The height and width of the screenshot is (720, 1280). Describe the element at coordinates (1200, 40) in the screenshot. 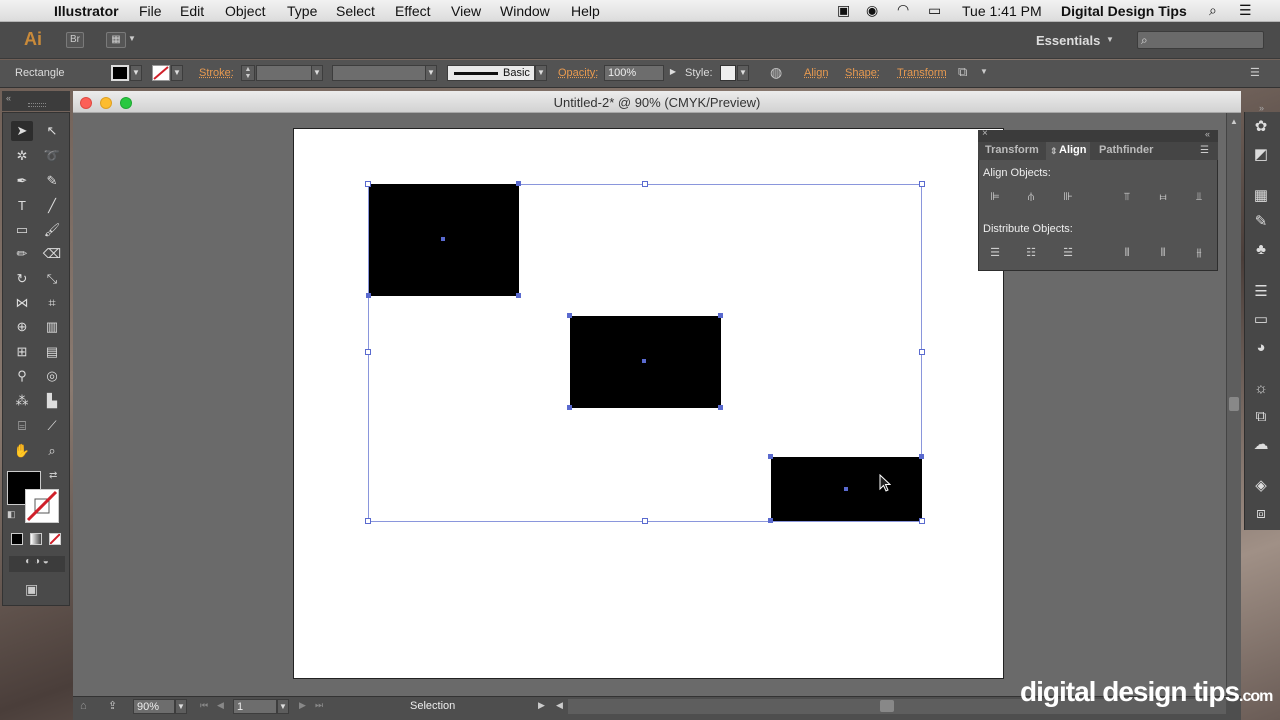

I see `help-search-input: ⌕` at that location.